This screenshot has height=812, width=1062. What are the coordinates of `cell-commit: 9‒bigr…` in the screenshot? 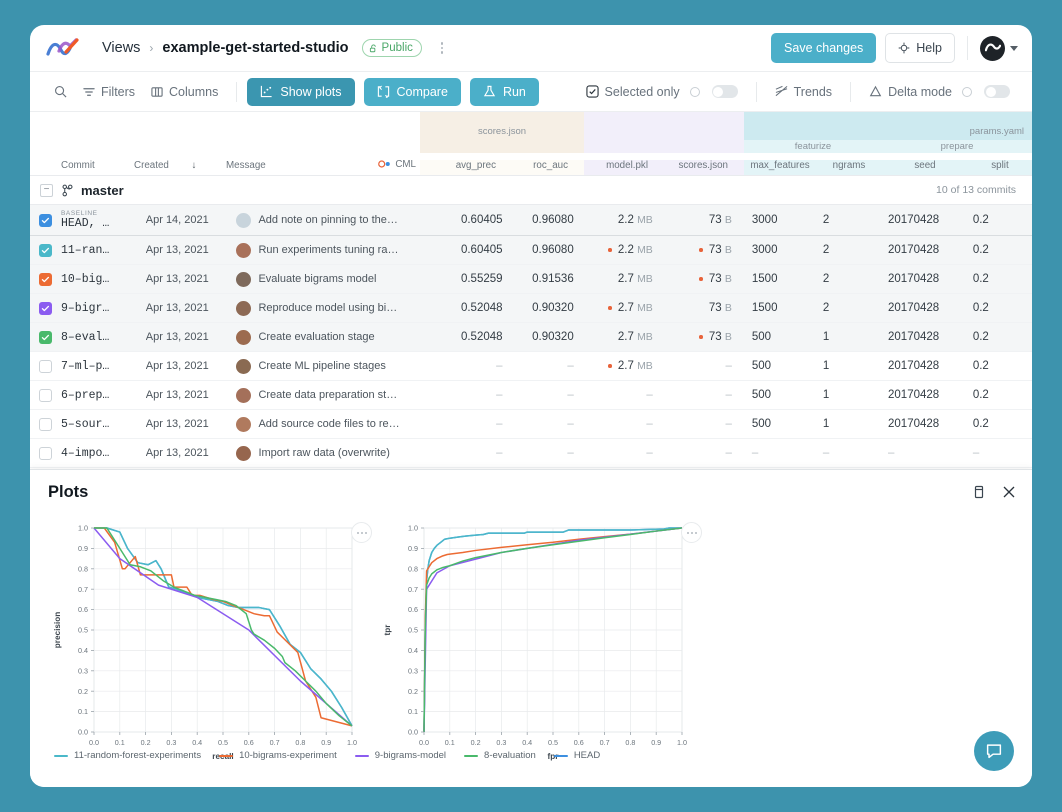 It's located at (103, 308).